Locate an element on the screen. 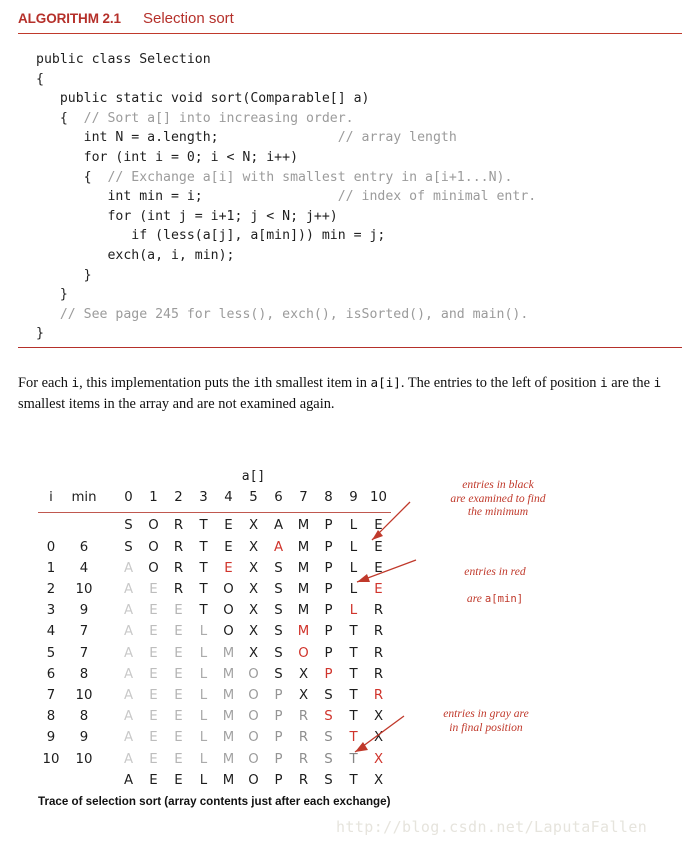 Image resolution: width=700 pixels, height=847 pixels. array-label: a[] is located at coordinates (253, 477).